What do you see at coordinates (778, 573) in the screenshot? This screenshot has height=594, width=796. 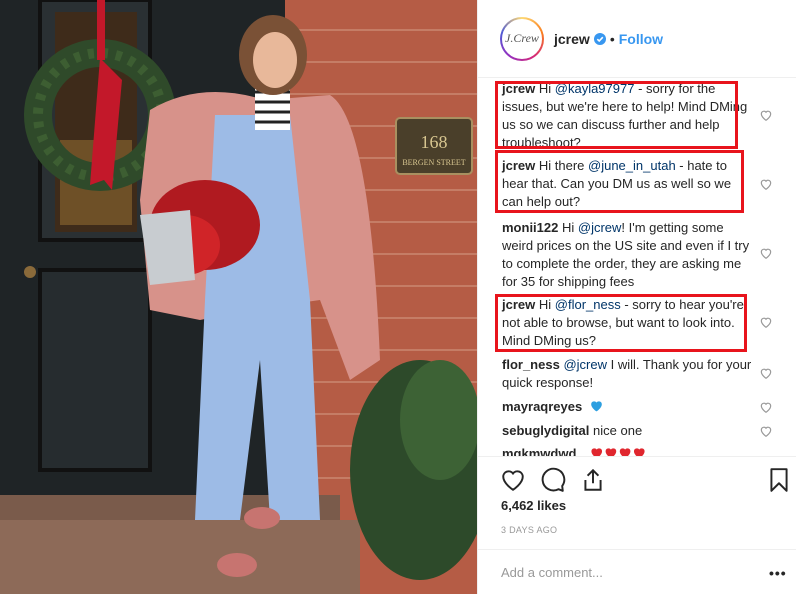 I see `more-options-icon: •••` at bounding box center [778, 573].